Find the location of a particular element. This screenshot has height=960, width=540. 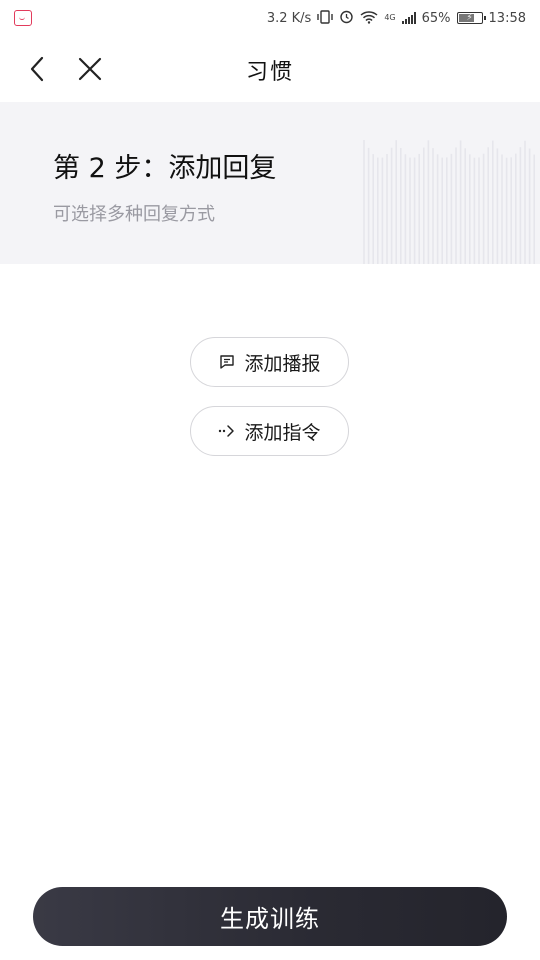

add-broadcast-label: 添加播报 is located at coordinates (282, 363).